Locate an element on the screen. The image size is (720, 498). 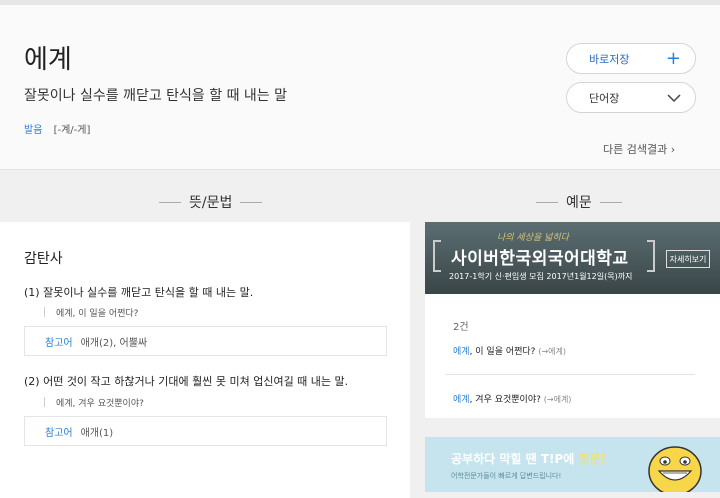
tip-ad-banner: 공부하다 막힐 땐 T!P에 질문! 어학전문가들이 빠르게 답변드립니다! is located at coordinates (572, 464).